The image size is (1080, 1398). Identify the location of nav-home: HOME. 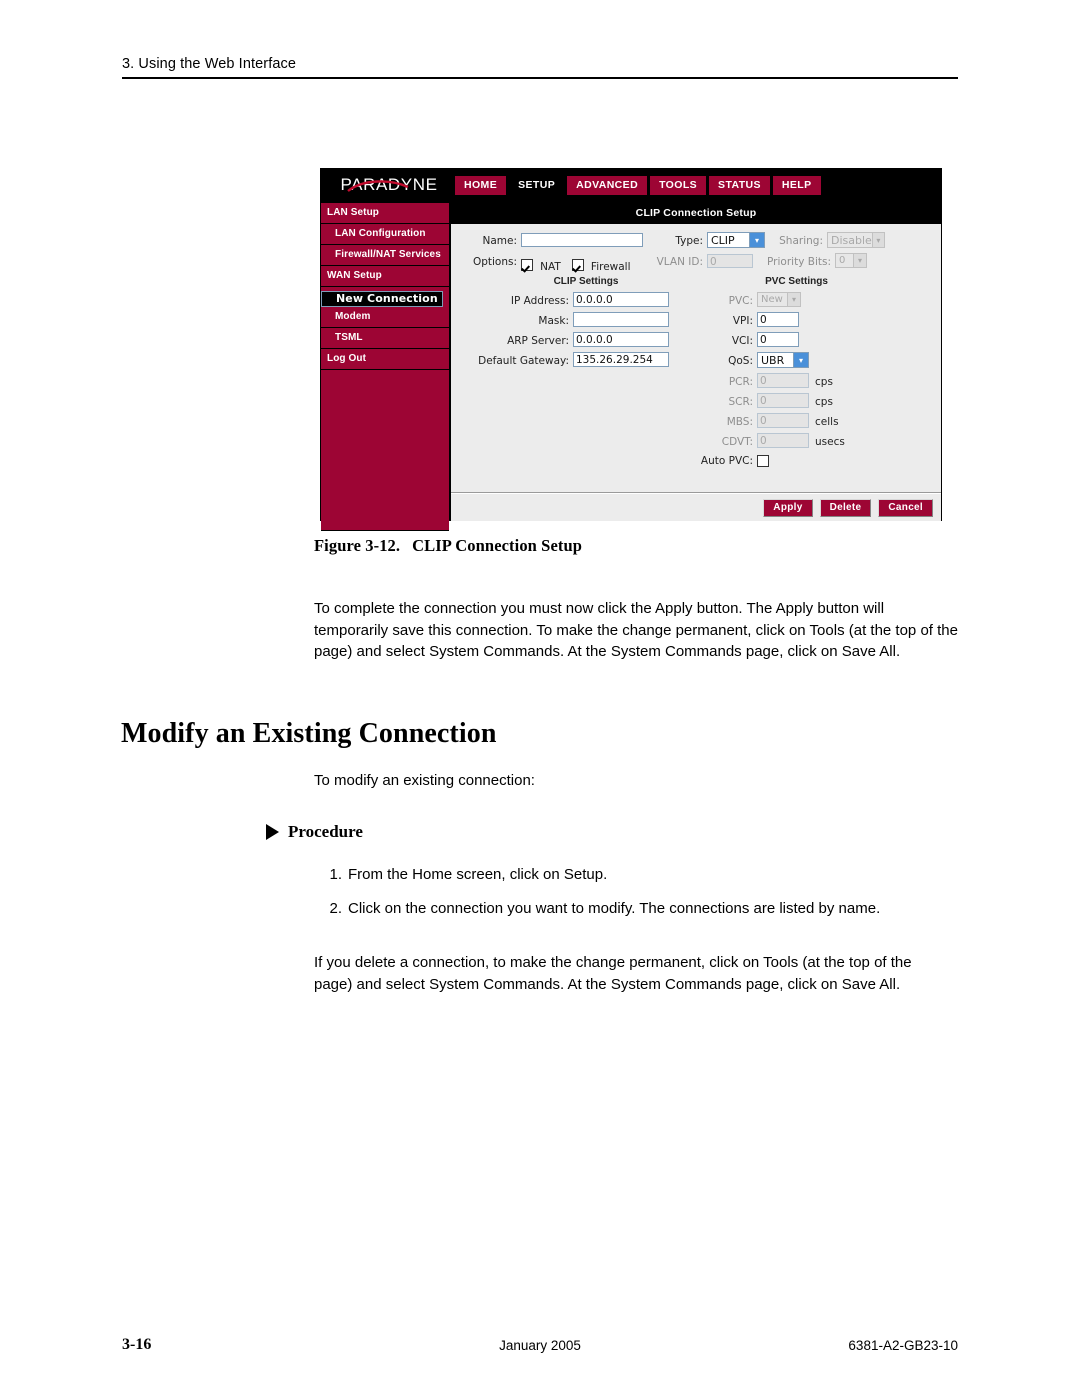
(481, 185).